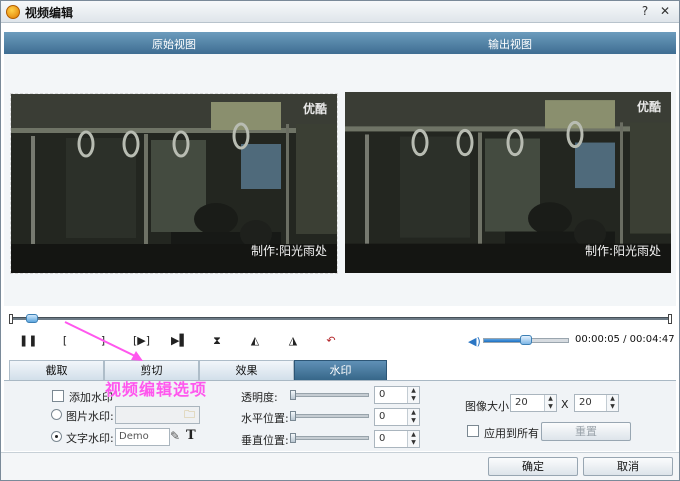  Describe the element at coordinates (56, 436) in the screenshot. I see `text-watermark-radio` at that location.